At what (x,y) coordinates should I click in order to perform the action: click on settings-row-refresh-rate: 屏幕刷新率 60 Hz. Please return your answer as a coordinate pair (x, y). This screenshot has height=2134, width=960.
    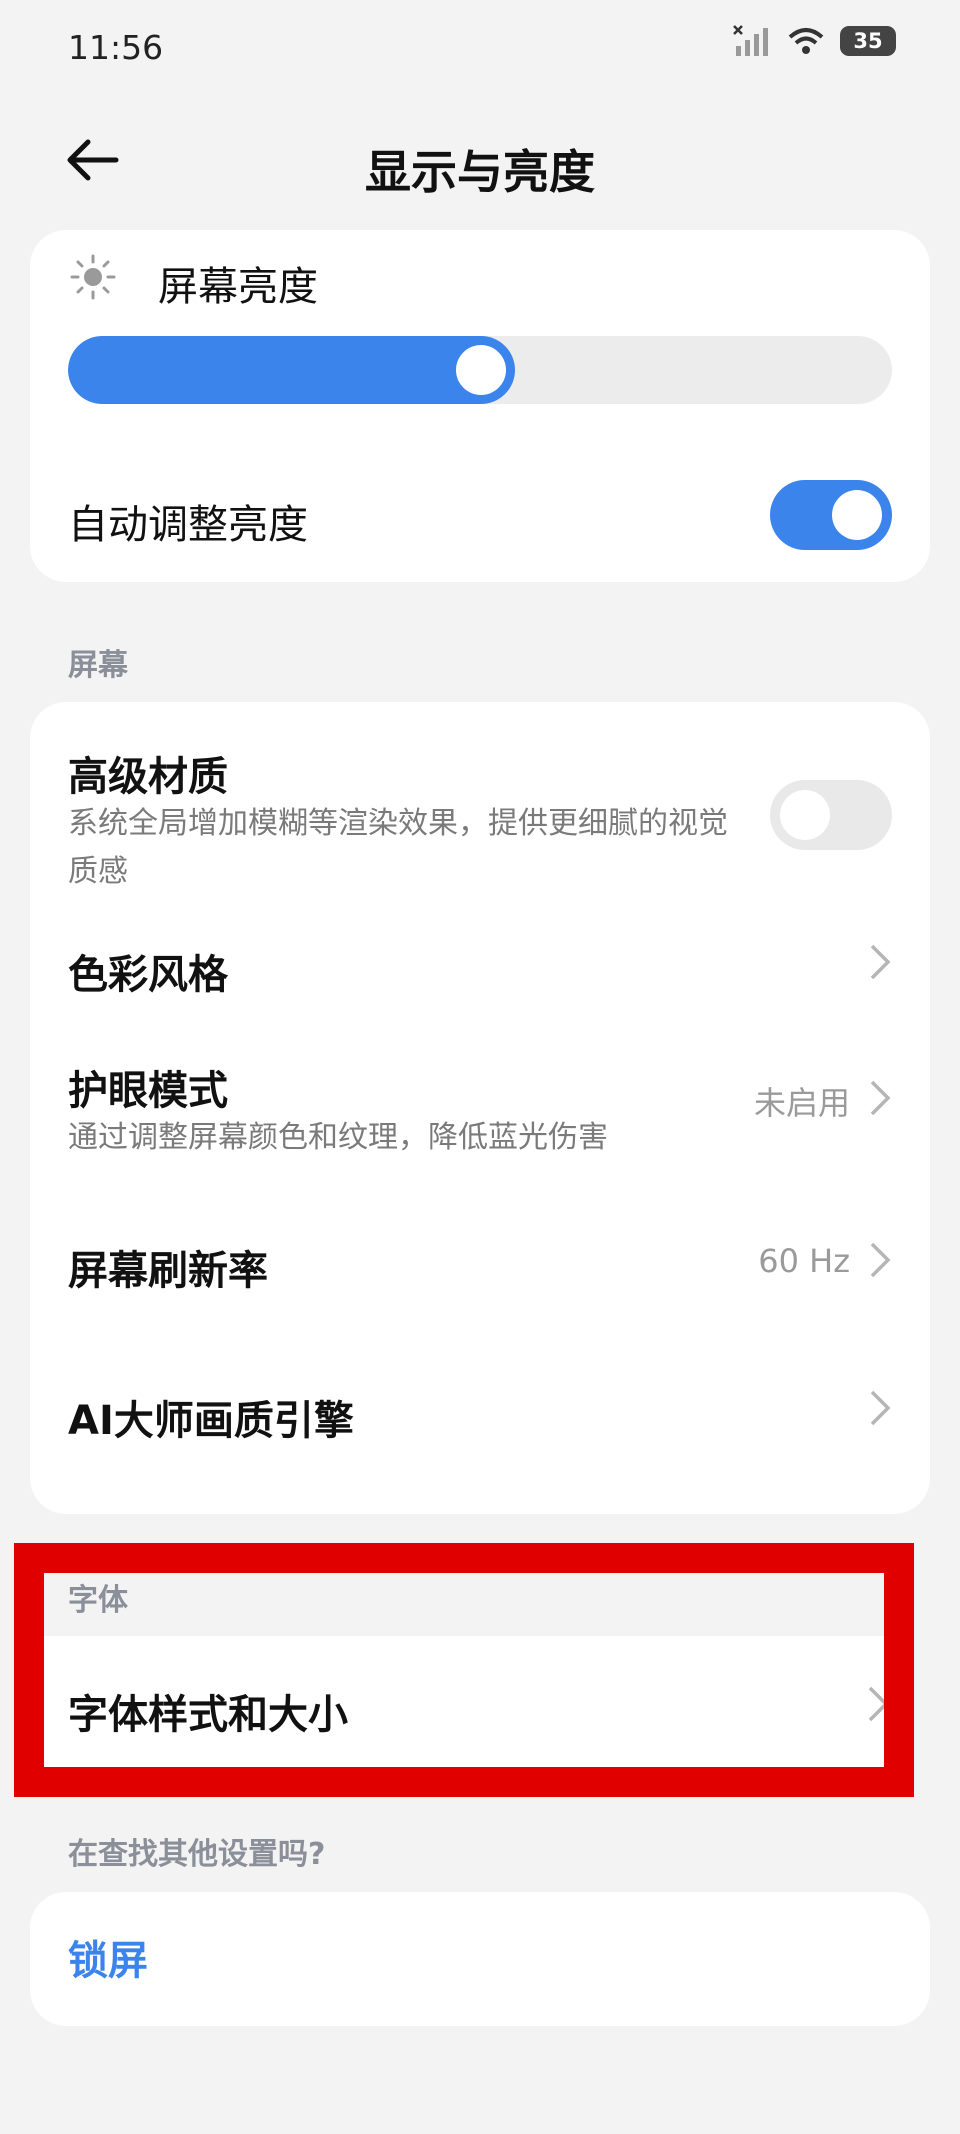
    Looking at the image, I should click on (480, 1263).